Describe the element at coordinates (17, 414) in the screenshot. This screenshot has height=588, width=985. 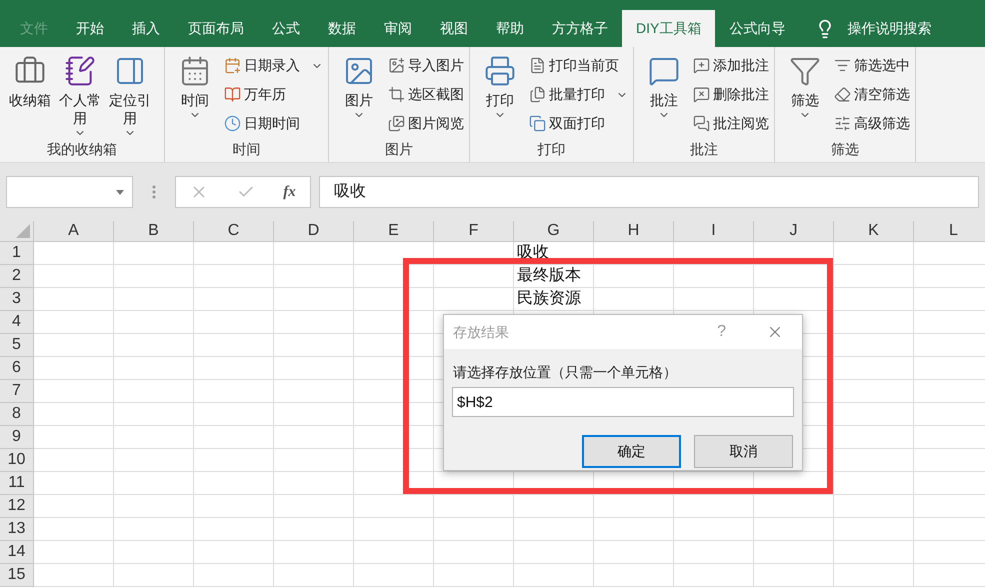
I see `row-header: 8` at that location.